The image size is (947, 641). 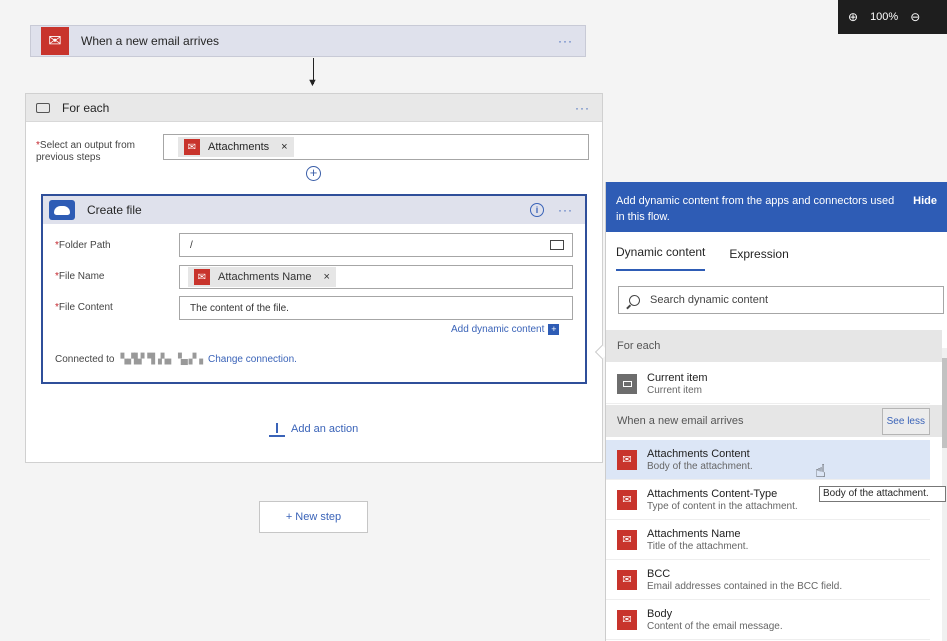 I want to click on insert-step-plus-icon: +, so click(x=313, y=173).